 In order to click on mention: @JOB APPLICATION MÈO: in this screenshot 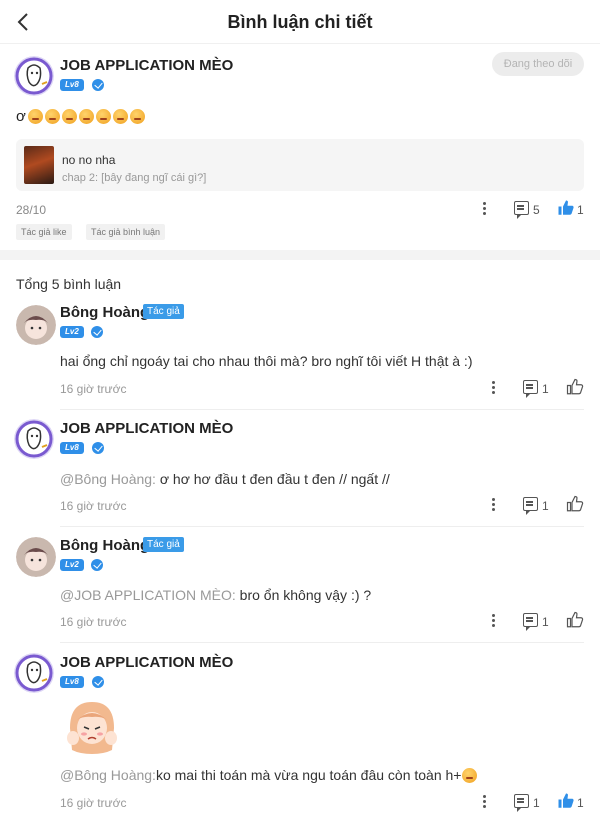, I will do `click(148, 595)`.